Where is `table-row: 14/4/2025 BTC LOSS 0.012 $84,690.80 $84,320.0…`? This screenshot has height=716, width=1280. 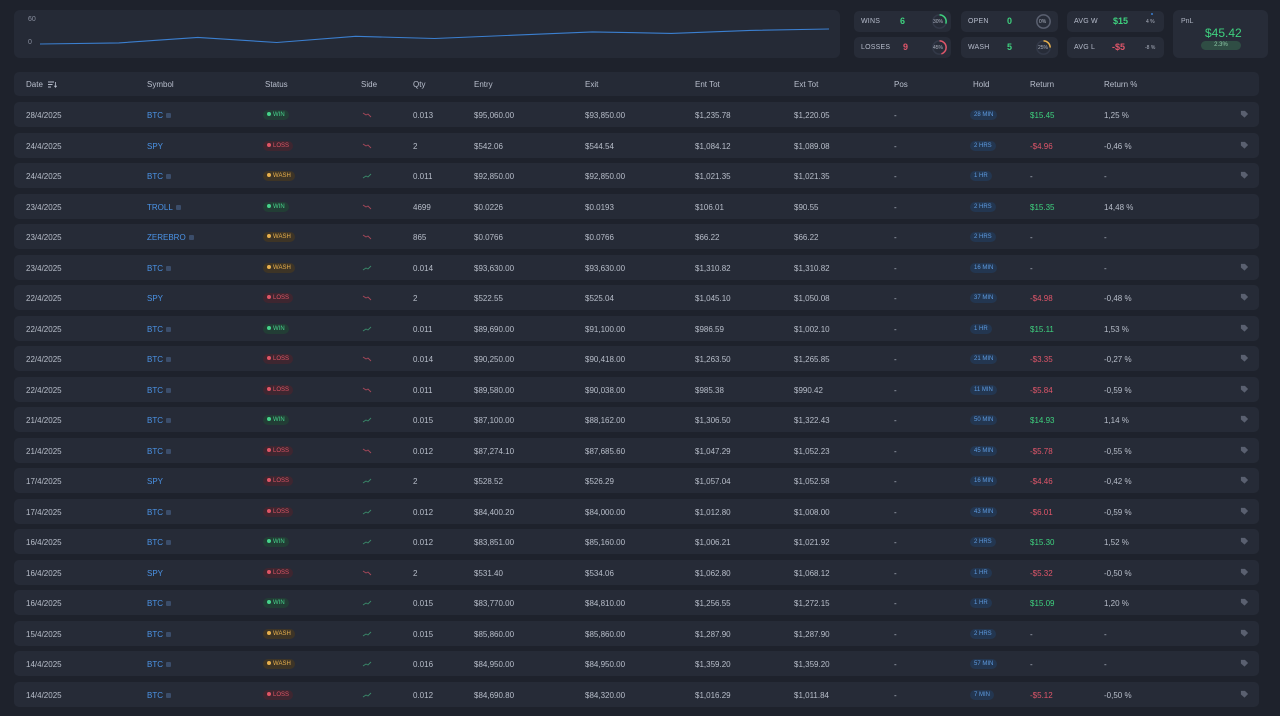
table-row: 14/4/2025 BTC LOSS 0.012 $84,690.80 $84,320.0… is located at coordinates (636, 694).